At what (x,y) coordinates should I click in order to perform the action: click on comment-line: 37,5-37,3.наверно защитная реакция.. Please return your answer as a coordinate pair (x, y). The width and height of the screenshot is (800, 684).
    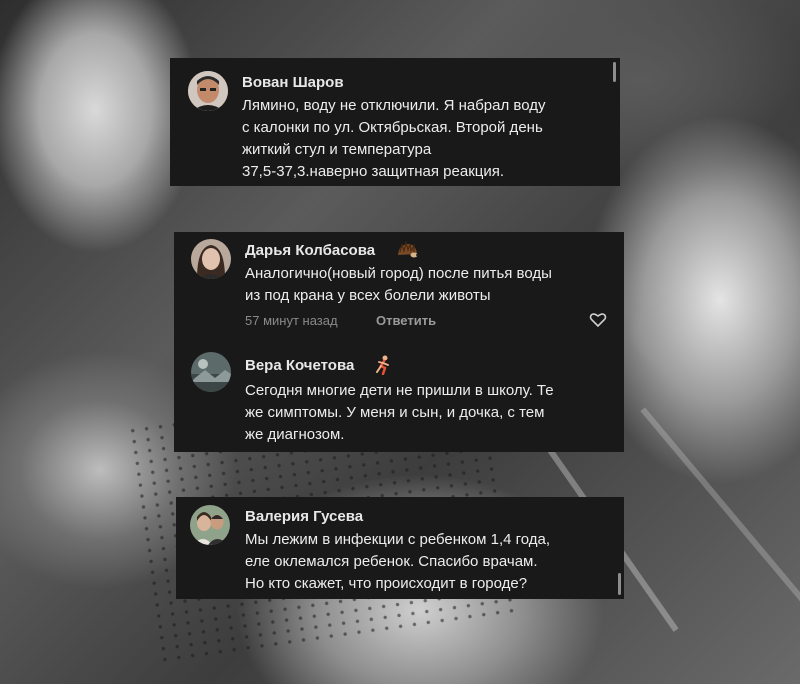
    Looking at the image, I should click on (373, 171).